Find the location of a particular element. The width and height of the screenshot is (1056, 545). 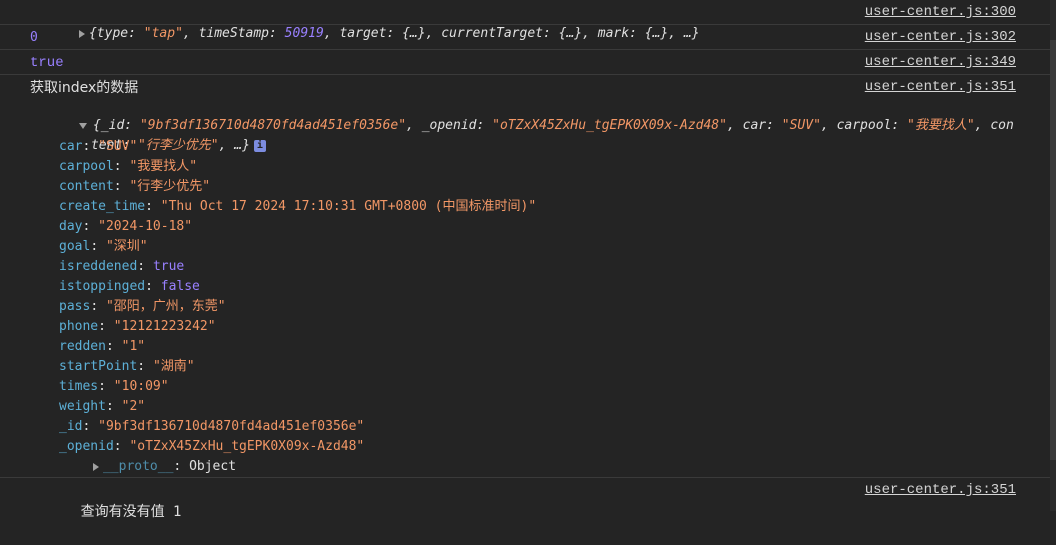

property-value: "深圳" is located at coordinates (126, 246).